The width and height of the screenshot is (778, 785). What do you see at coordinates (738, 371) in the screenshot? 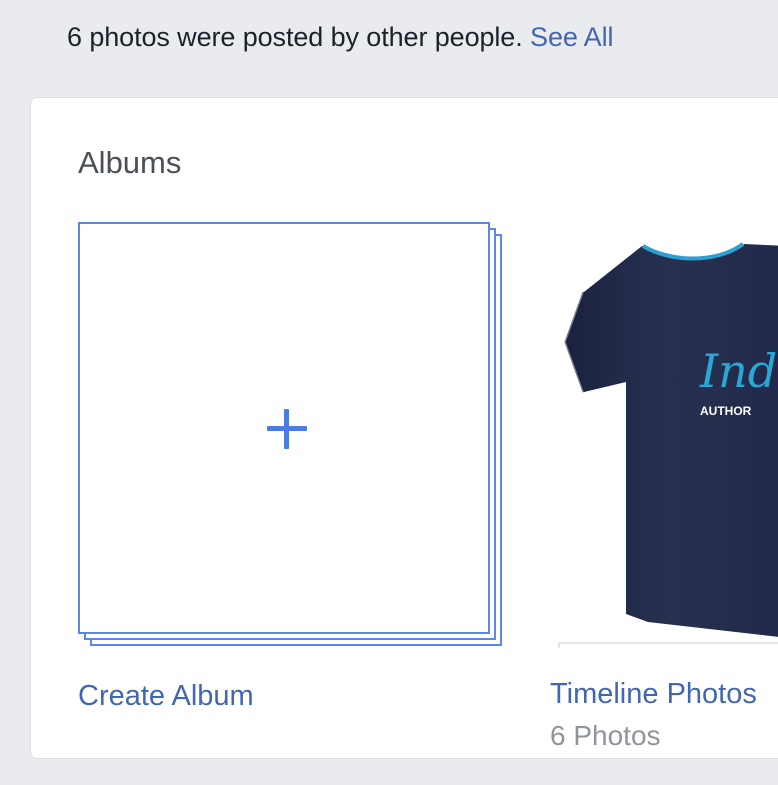
I see `shirt-print-script: Indie` at bounding box center [738, 371].